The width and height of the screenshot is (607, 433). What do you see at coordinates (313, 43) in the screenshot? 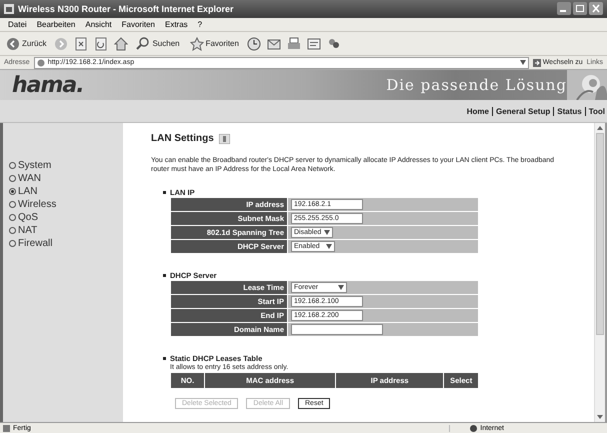
I see `document-icon` at bounding box center [313, 43].